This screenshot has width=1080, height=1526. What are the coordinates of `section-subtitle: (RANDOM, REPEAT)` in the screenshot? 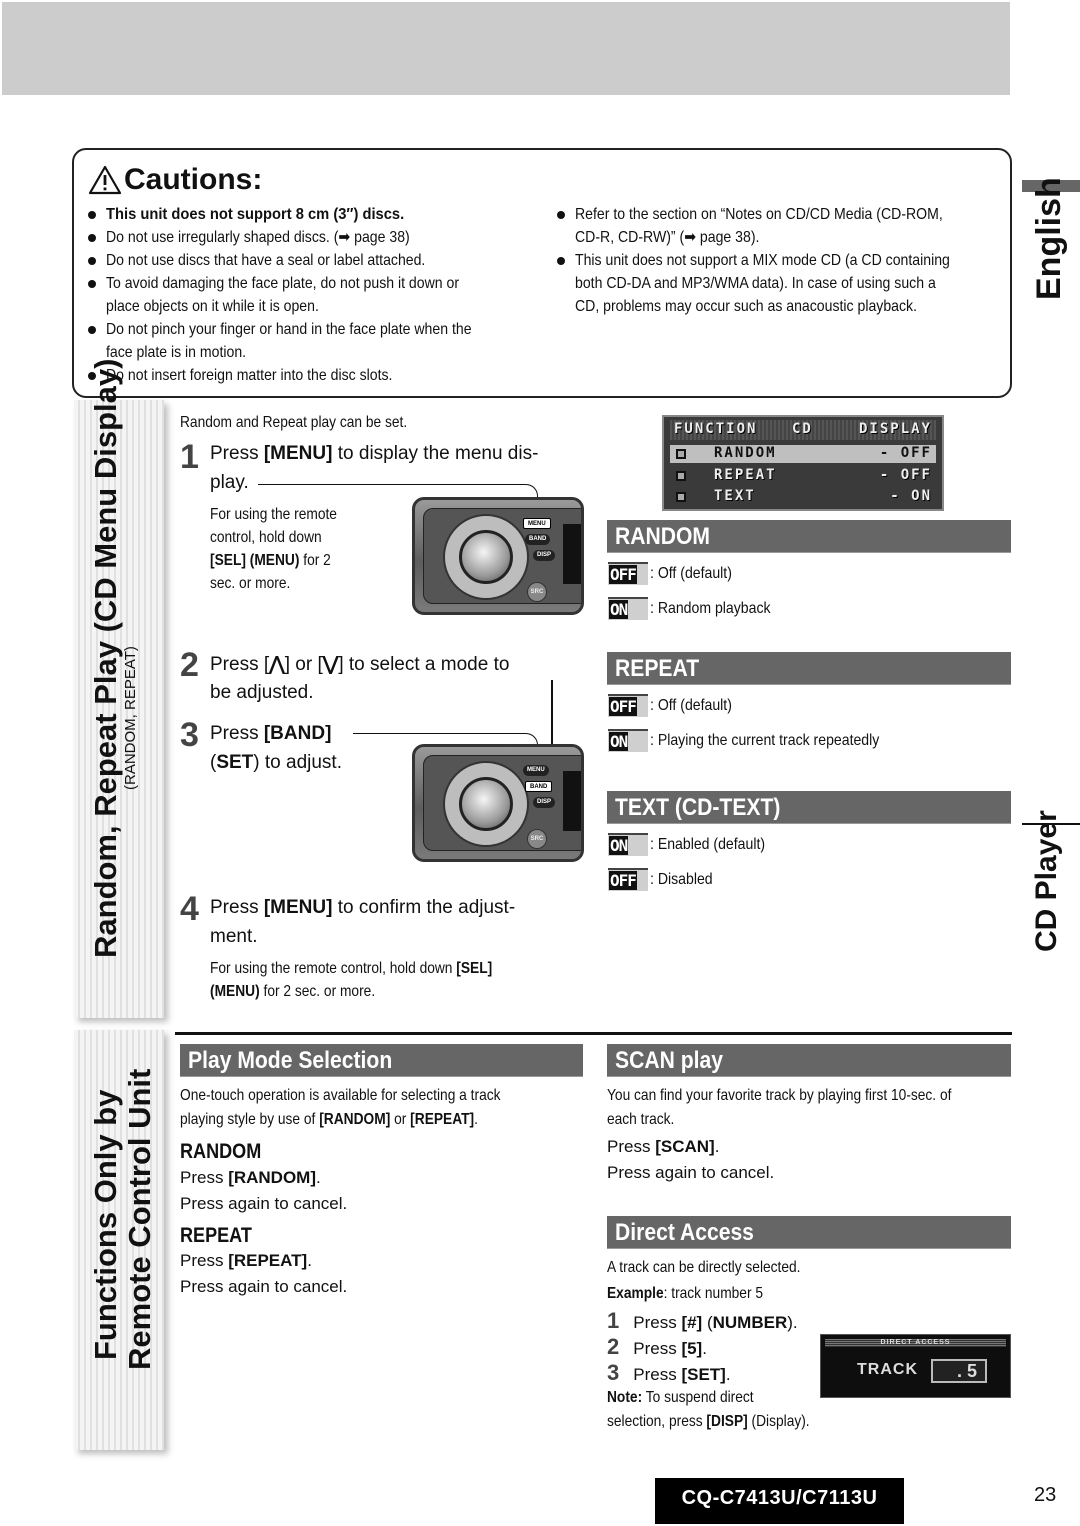 It's located at (130, 718).